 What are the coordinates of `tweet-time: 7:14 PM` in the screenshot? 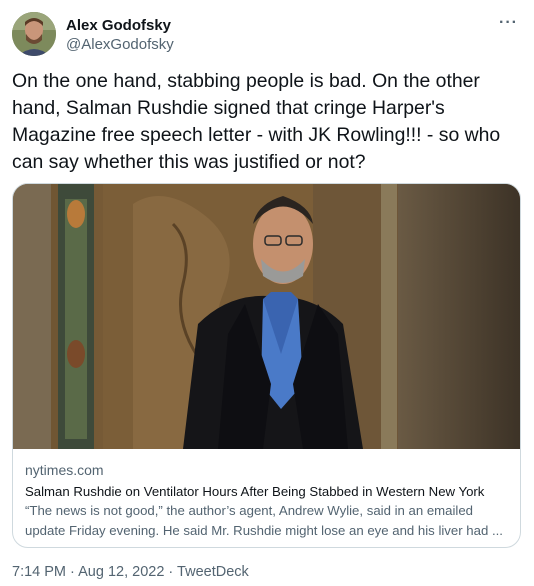 It's located at (39, 572).